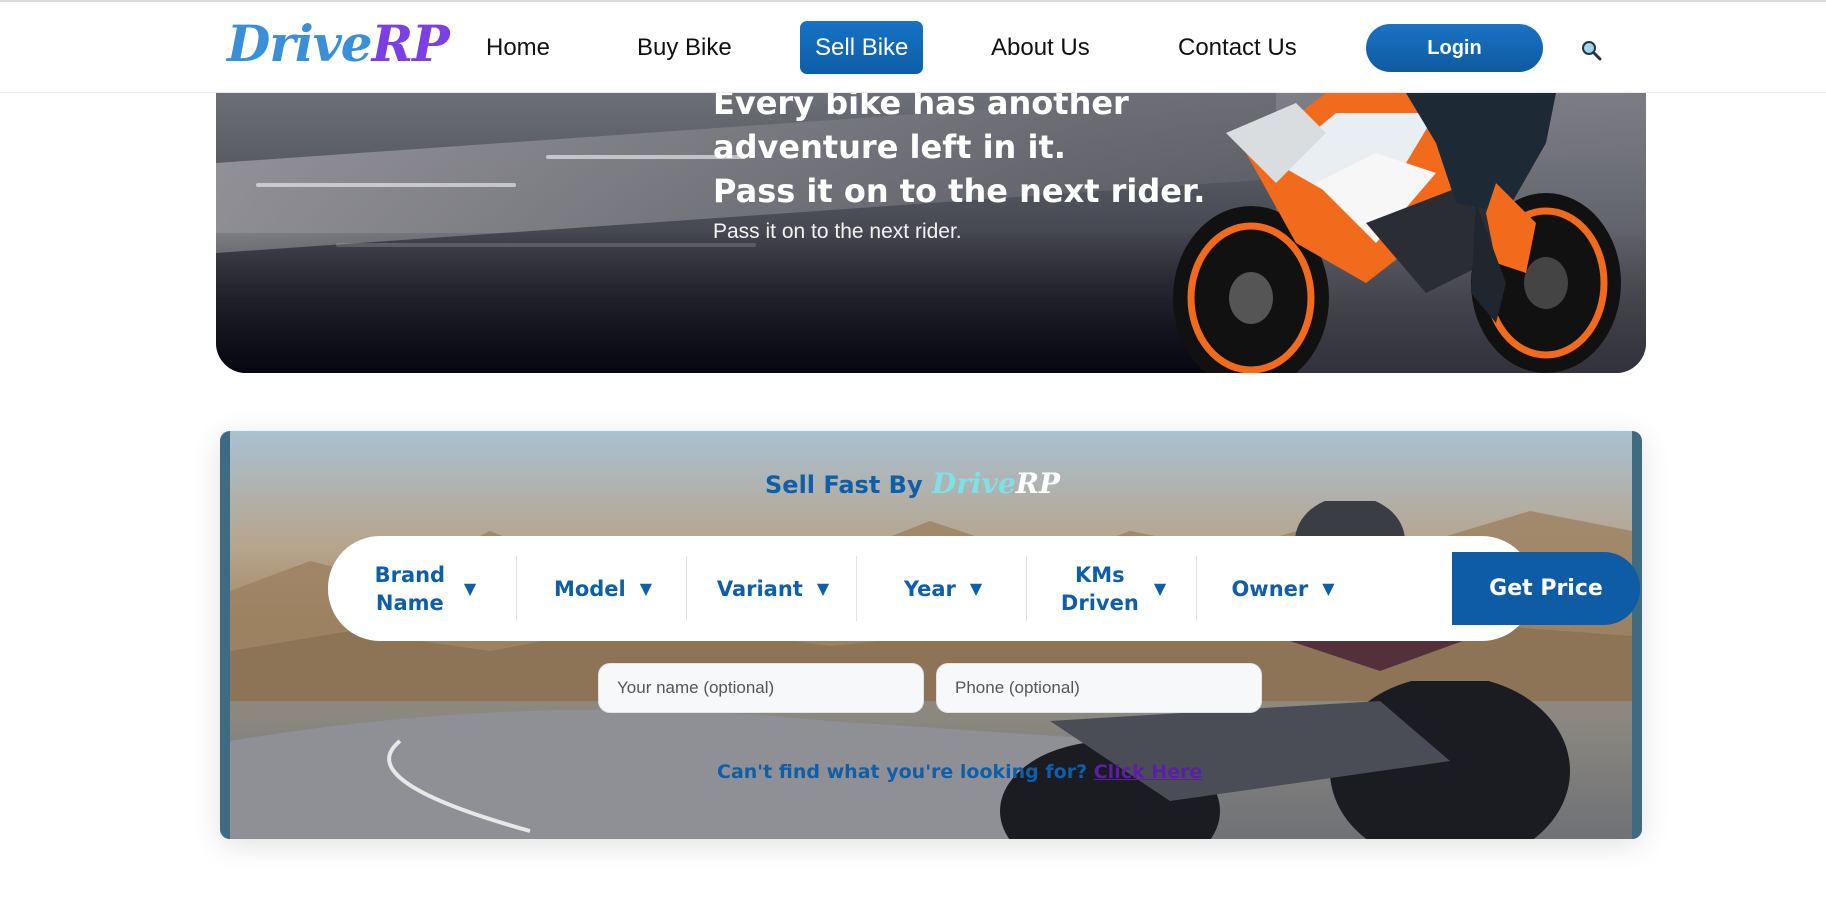  I want to click on model-dropdown: Model ▼, so click(603, 588).